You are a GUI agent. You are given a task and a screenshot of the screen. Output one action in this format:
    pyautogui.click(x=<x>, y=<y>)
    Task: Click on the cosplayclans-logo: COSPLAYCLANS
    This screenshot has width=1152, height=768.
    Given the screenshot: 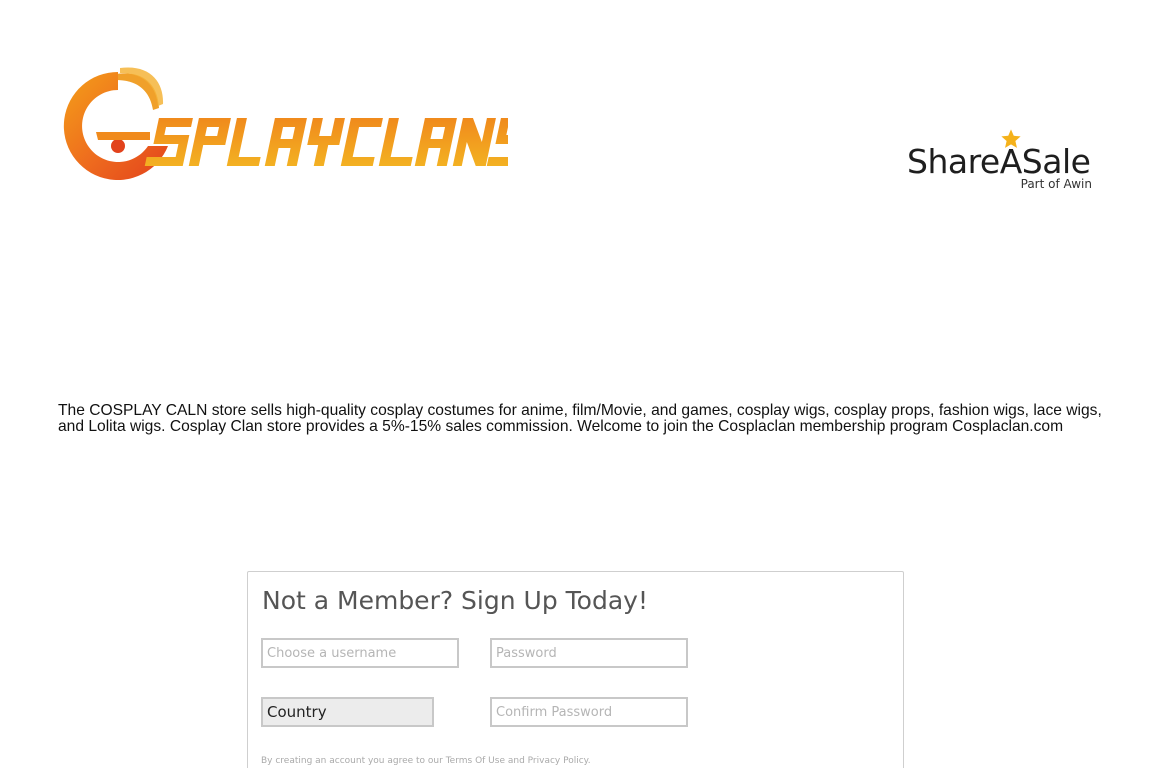 What is the action you would take?
    pyautogui.click(x=283, y=126)
    